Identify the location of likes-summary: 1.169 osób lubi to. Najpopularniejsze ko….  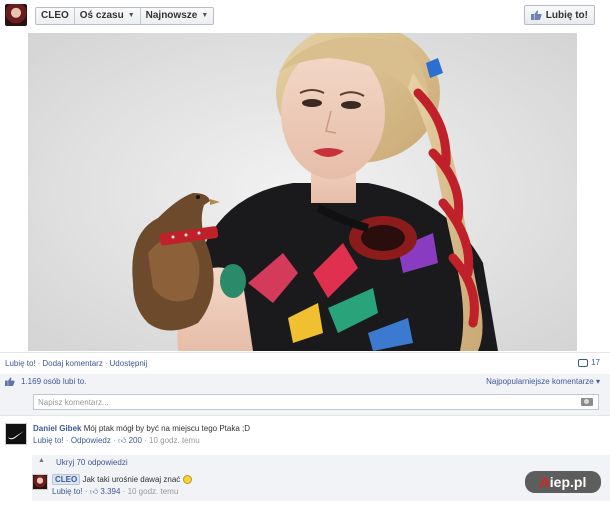
(305, 382).